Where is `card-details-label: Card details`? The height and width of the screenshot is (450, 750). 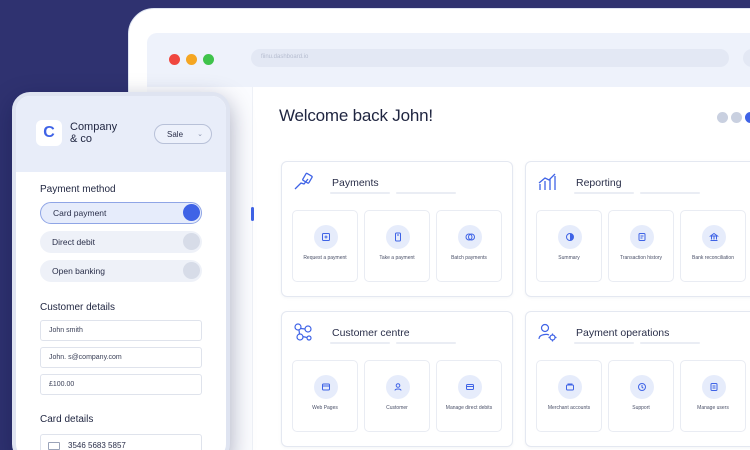
card-details-label: Card details is located at coordinates (67, 419).